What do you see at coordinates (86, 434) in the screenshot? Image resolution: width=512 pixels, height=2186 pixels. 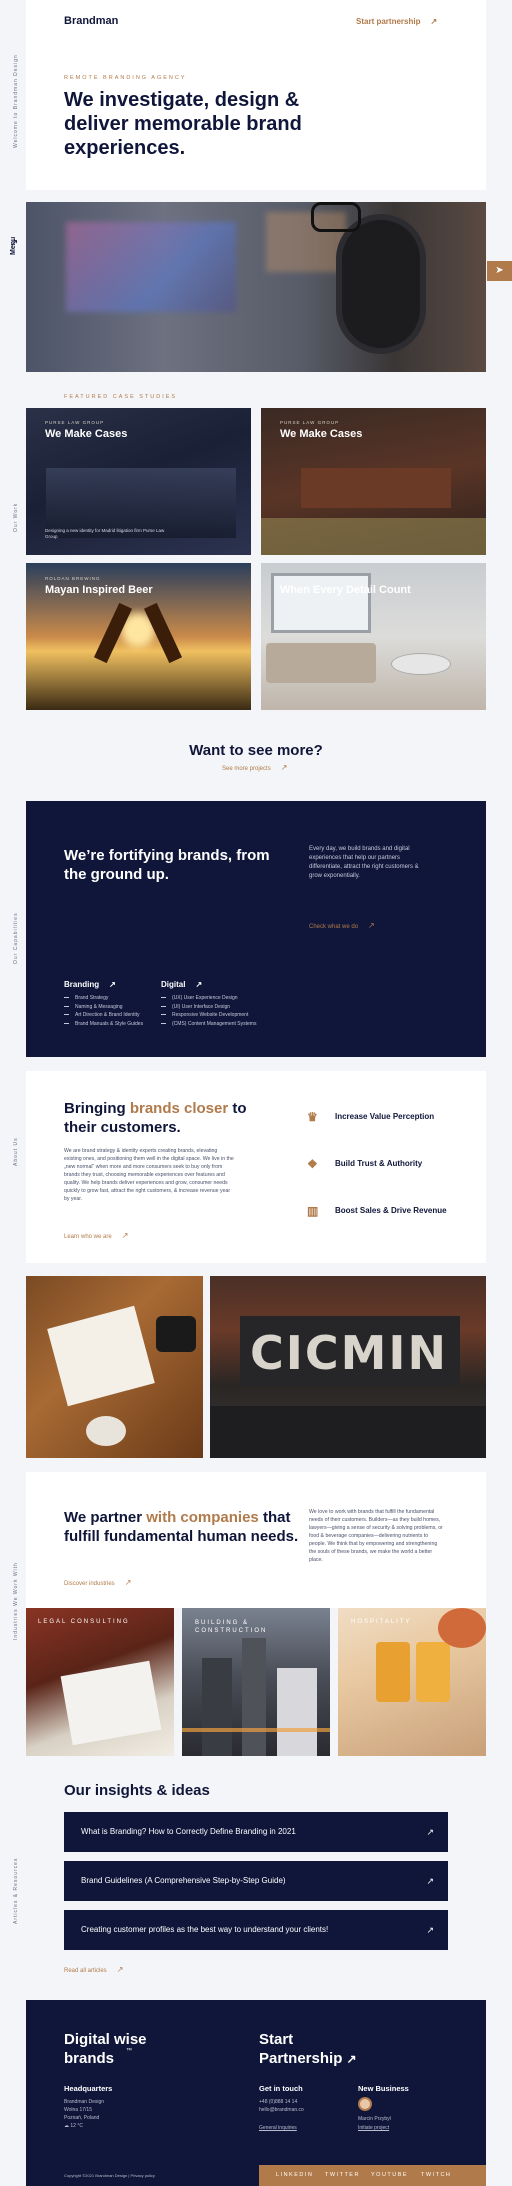 I see `case-1-title: We Make Cases` at bounding box center [86, 434].